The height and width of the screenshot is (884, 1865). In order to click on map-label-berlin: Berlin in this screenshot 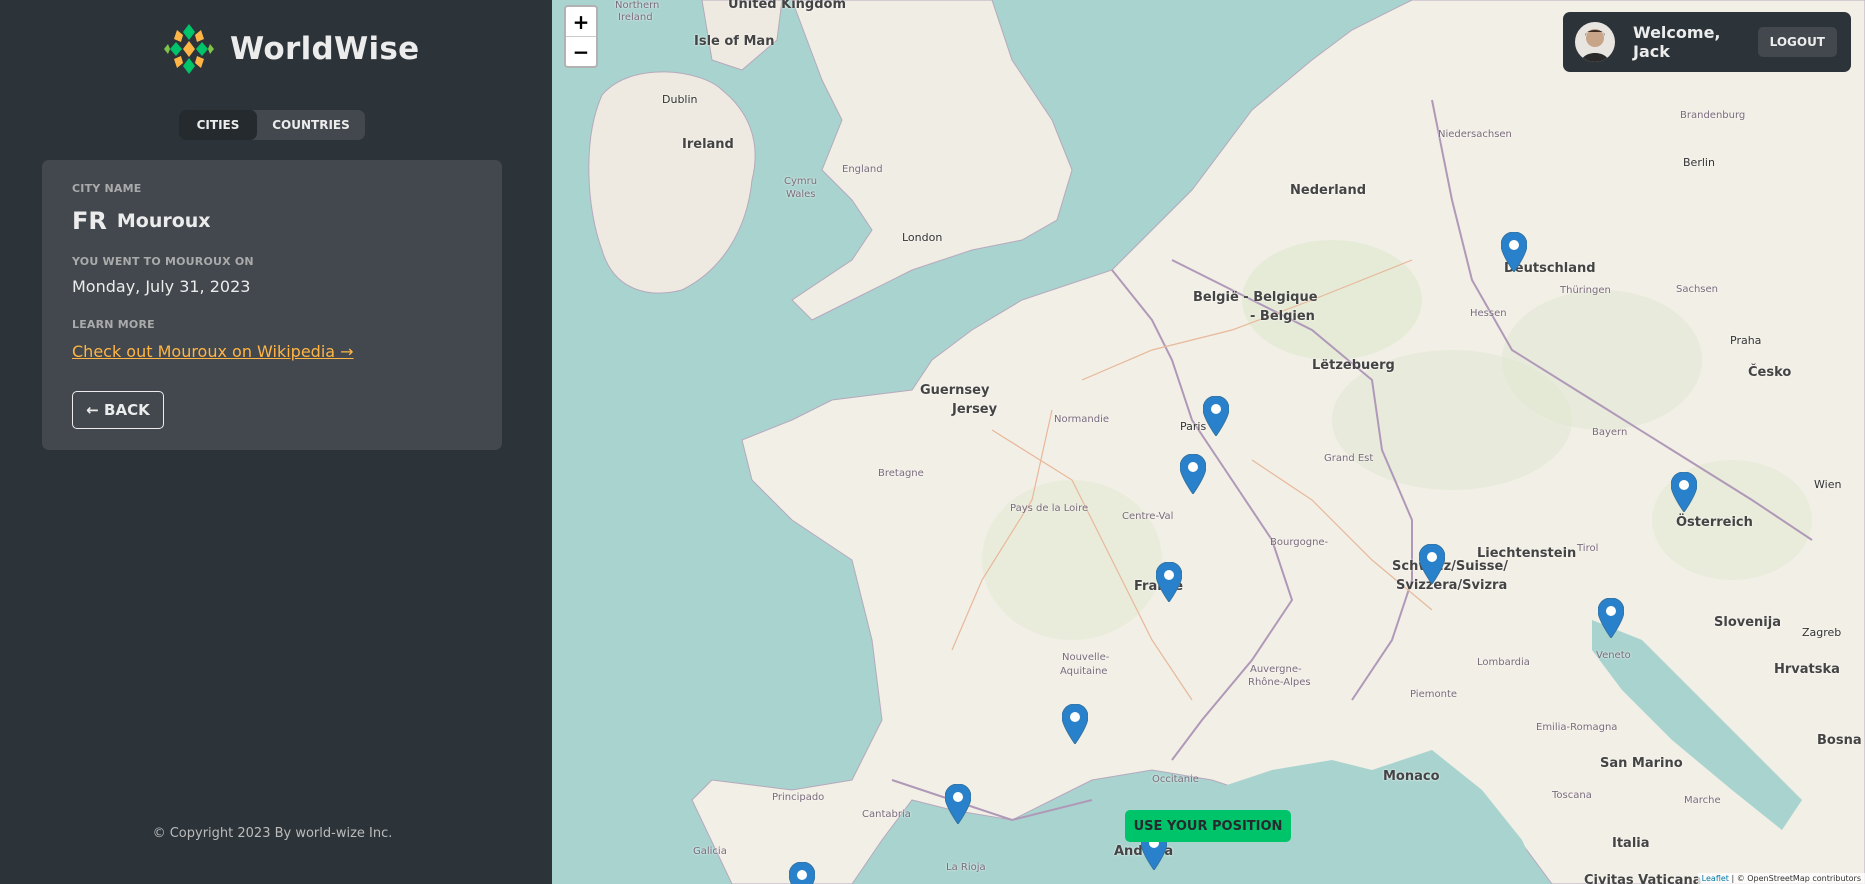, I will do `click(1699, 162)`.